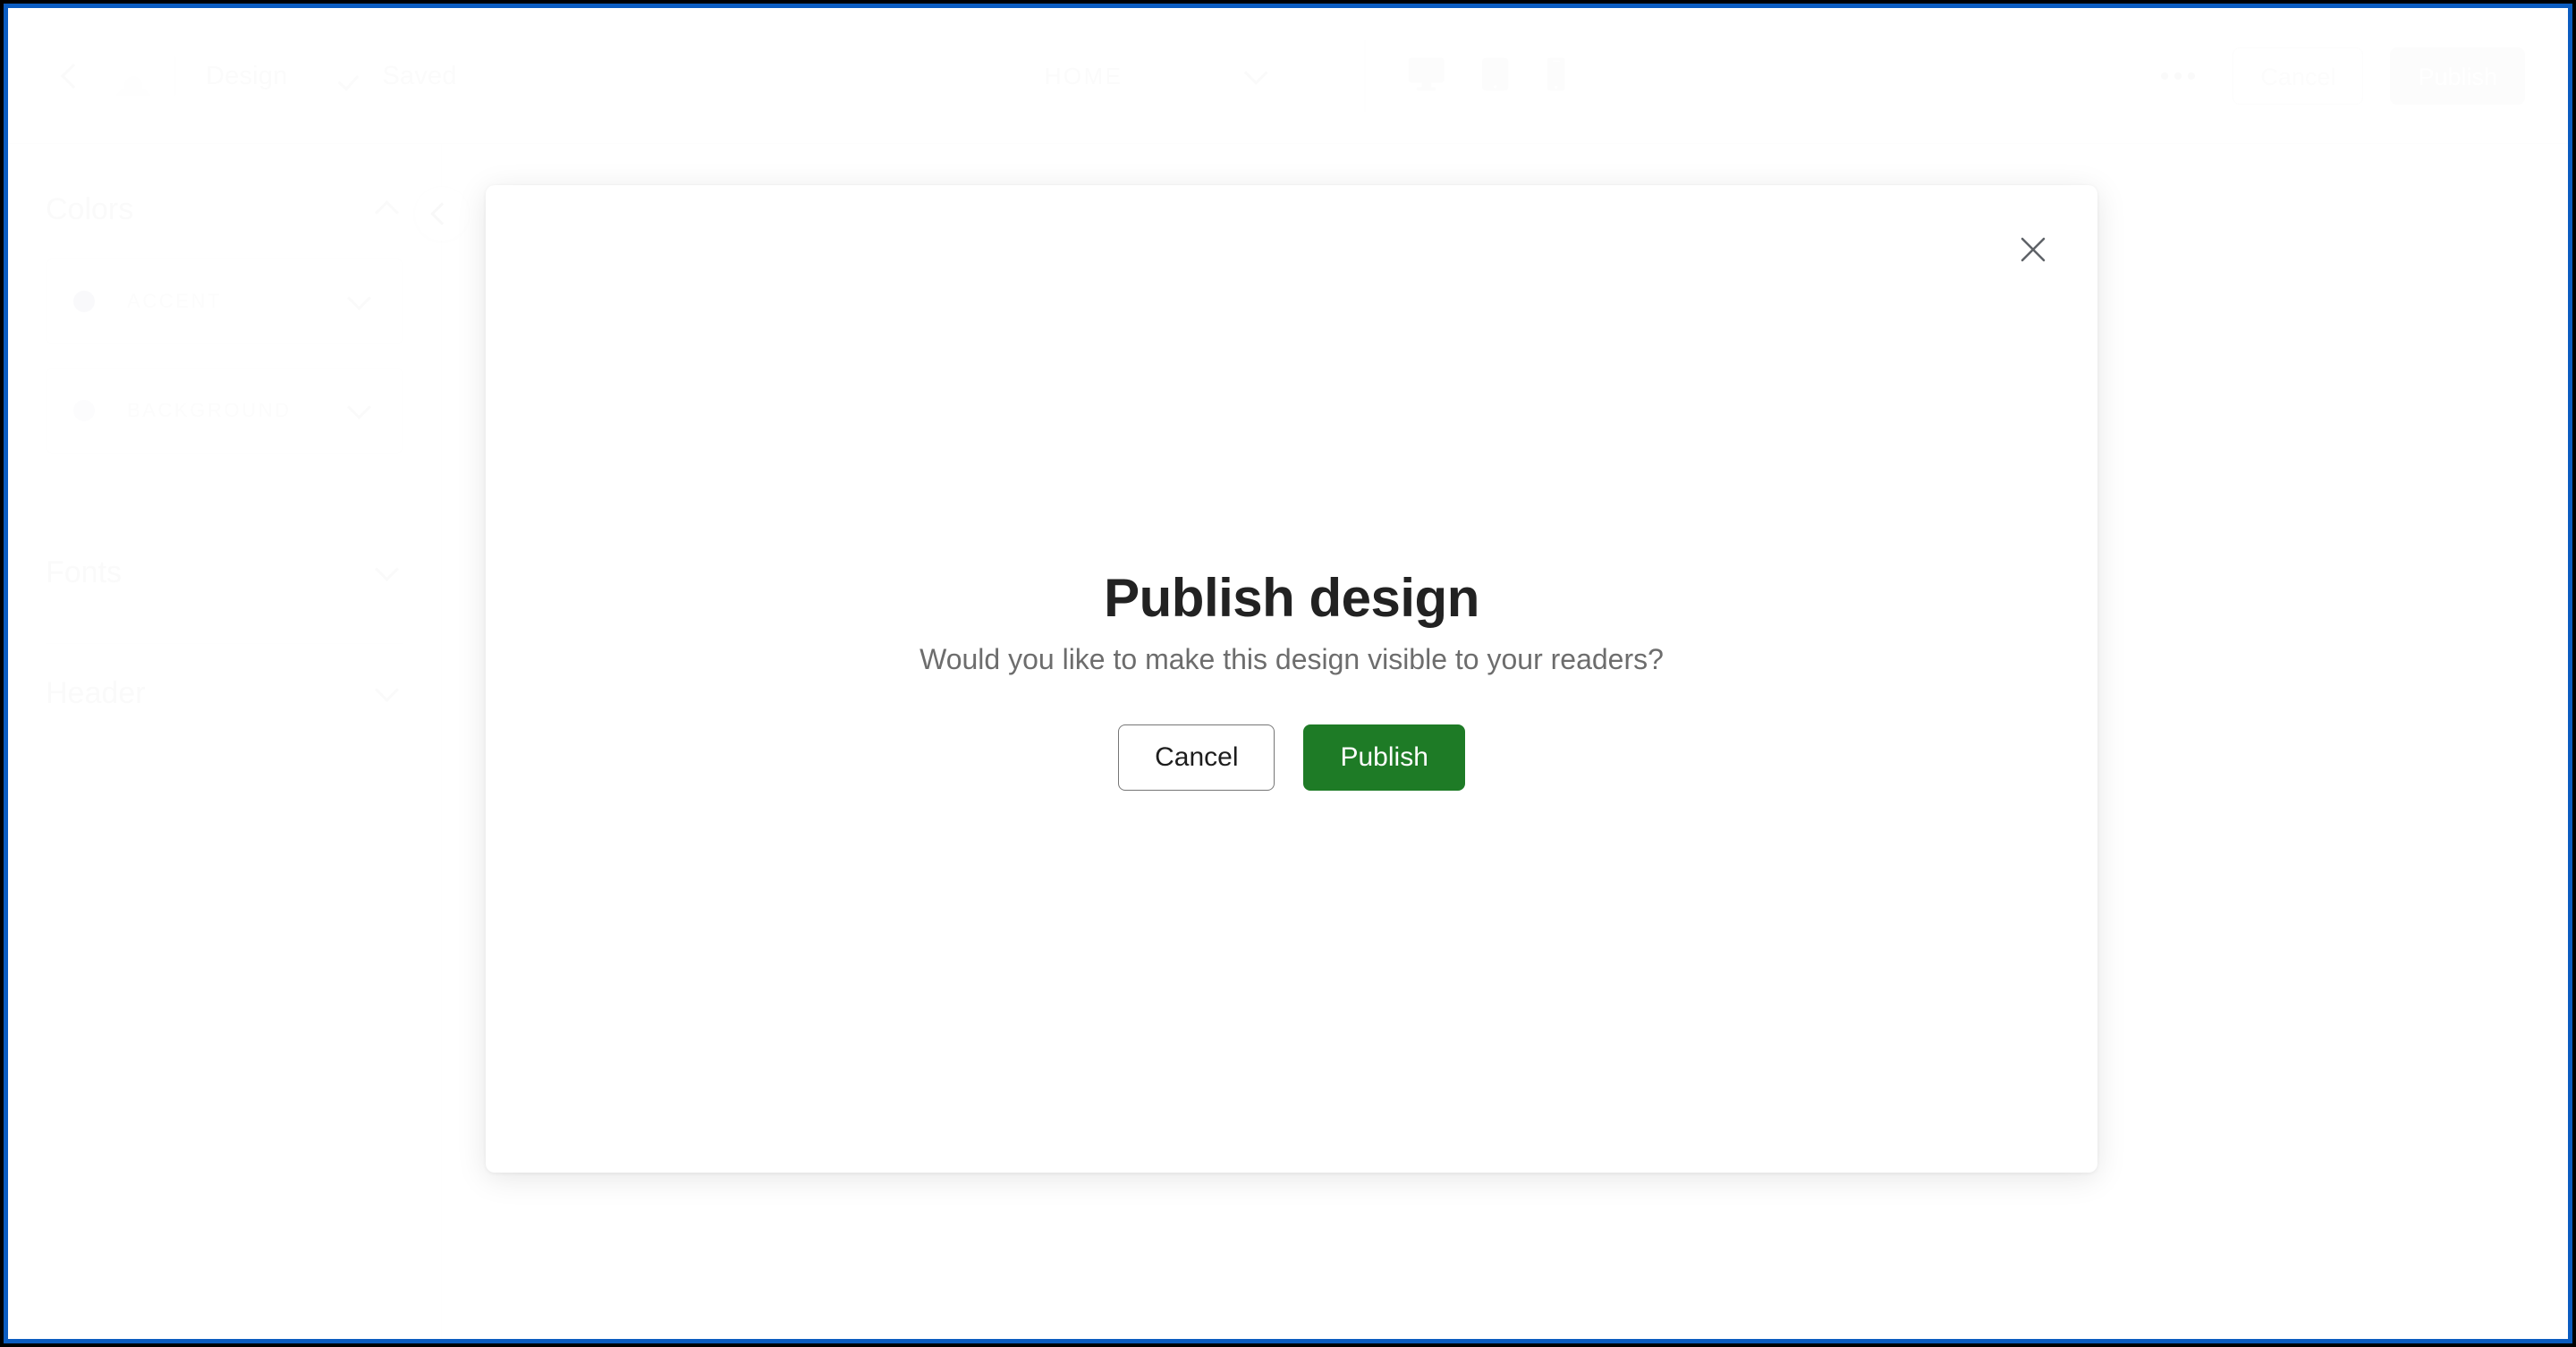 The height and width of the screenshot is (1347, 2576). Describe the element at coordinates (1291, 598) in the screenshot. I see `dialog-title: Publish design` at that location.